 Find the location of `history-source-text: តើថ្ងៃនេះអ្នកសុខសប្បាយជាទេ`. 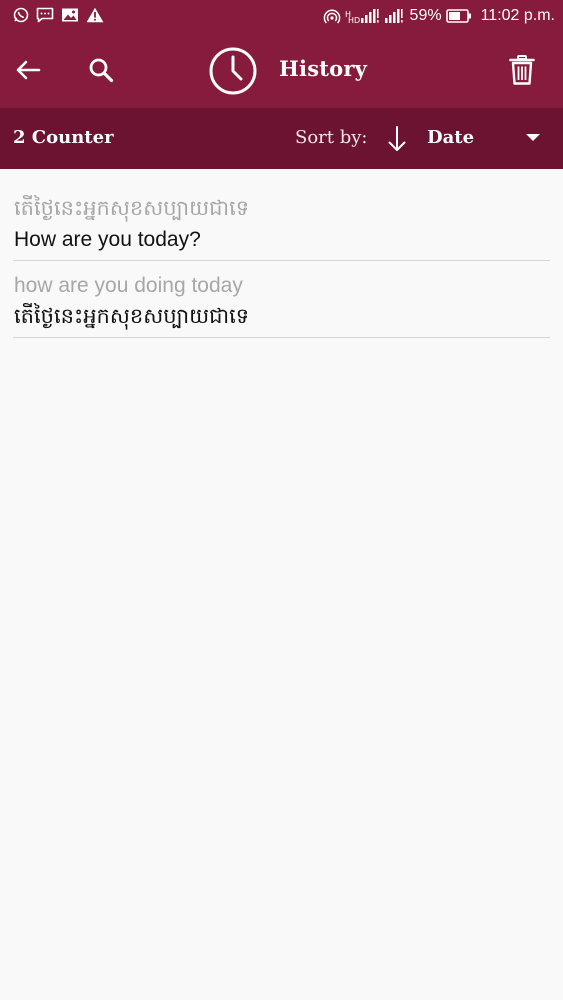

history-source-text: តើថ្ងៃនេះអ្នកសុខសប្បាយជាទេ is located at coordinates (132, 208).